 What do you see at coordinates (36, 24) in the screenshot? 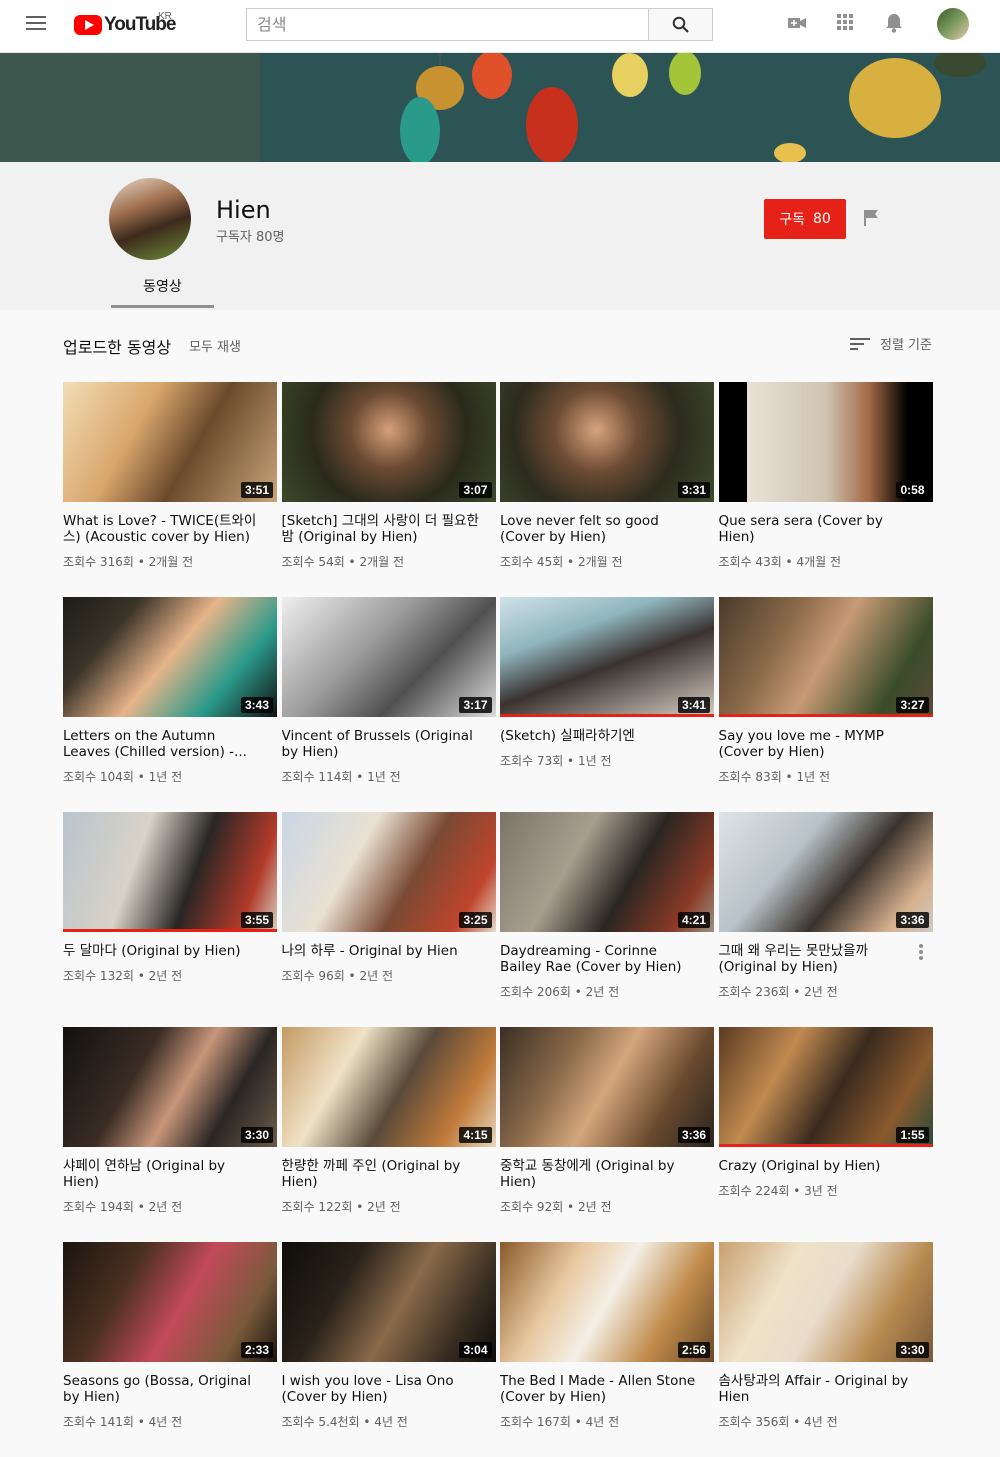
I see `menu-icon` at bounding box center [36, 24].